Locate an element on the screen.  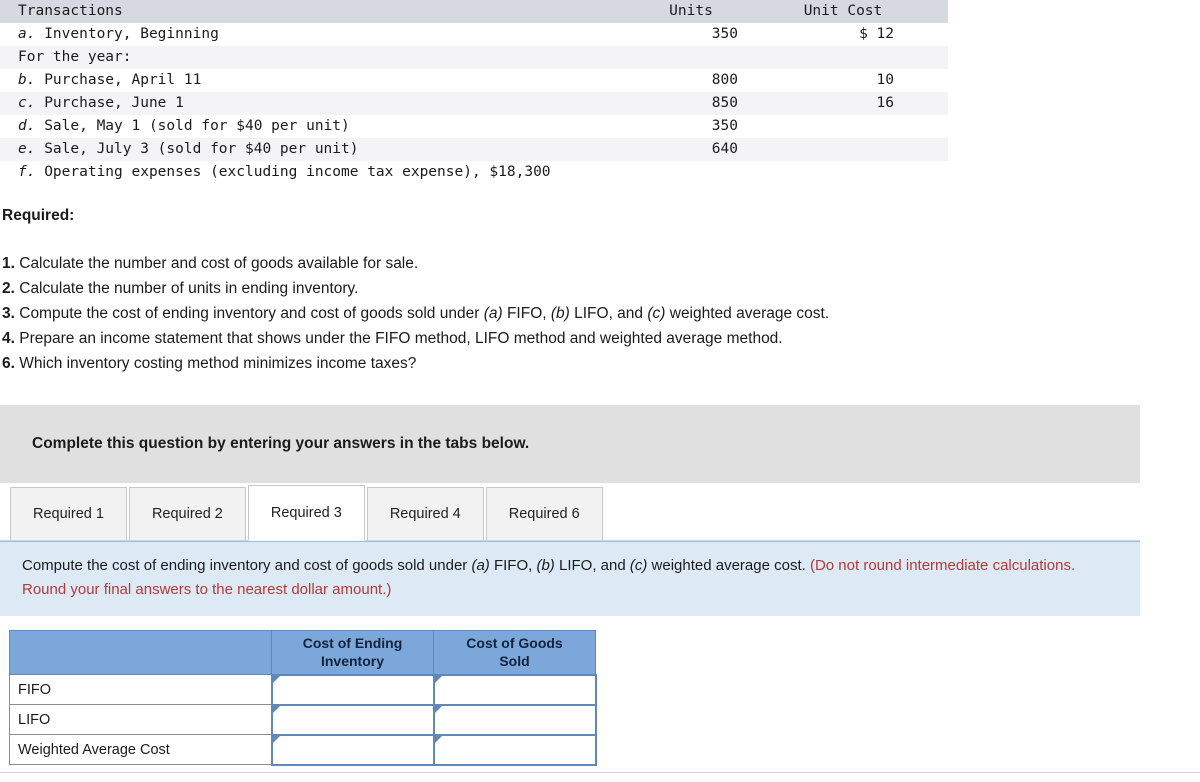
tab-label: Required 4 is located at coordinates (425, 514).